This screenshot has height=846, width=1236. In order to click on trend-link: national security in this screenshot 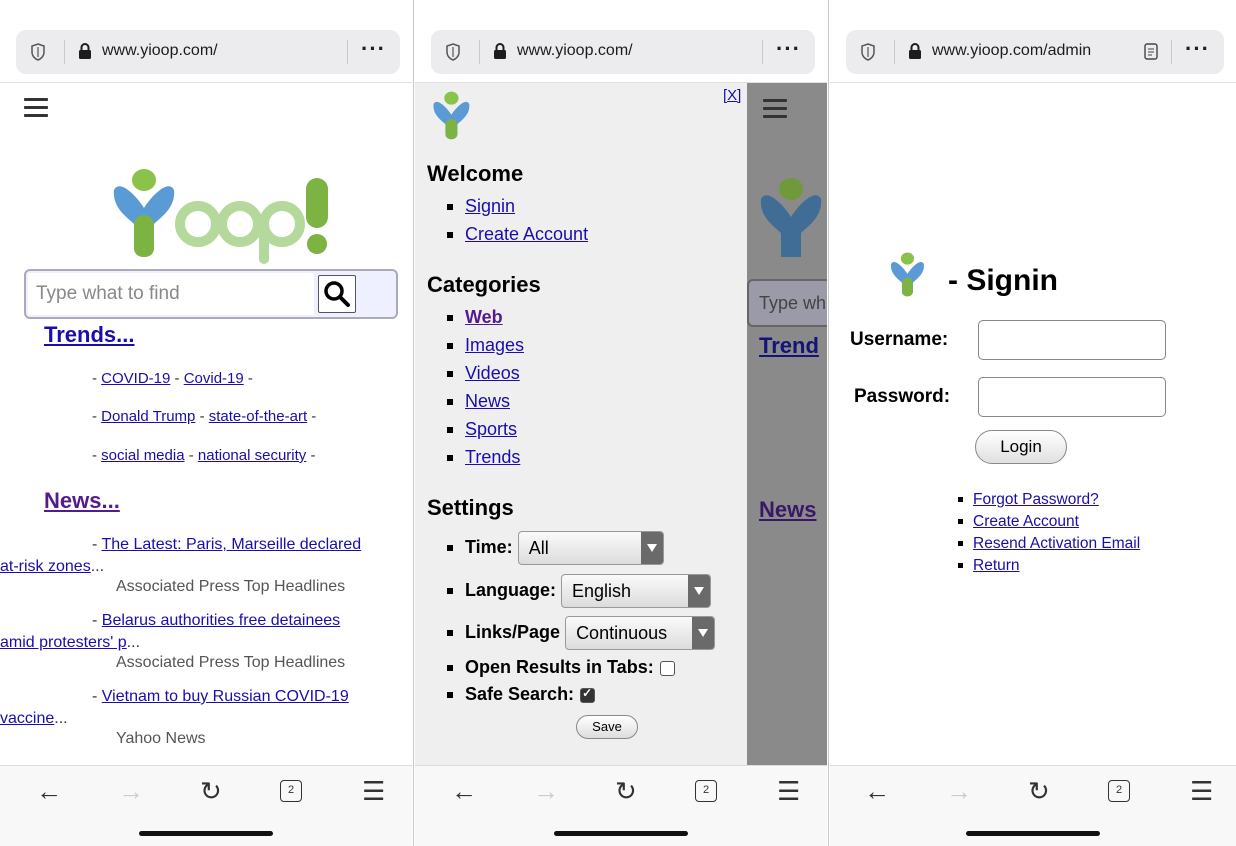, I will do `click(252, 455)`.